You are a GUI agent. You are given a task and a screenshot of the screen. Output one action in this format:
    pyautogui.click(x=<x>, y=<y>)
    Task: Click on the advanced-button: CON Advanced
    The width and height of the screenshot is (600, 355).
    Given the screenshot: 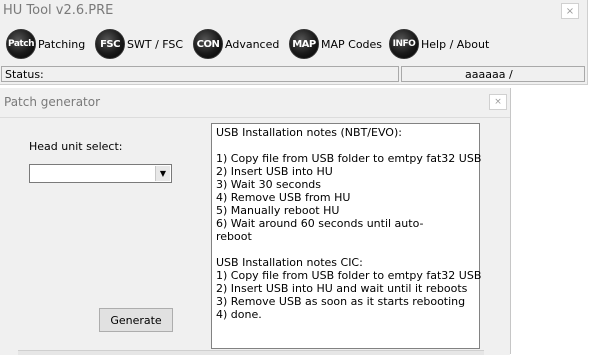 What is the action you would take?
    pyautogui.click(x=236, y=44)
    